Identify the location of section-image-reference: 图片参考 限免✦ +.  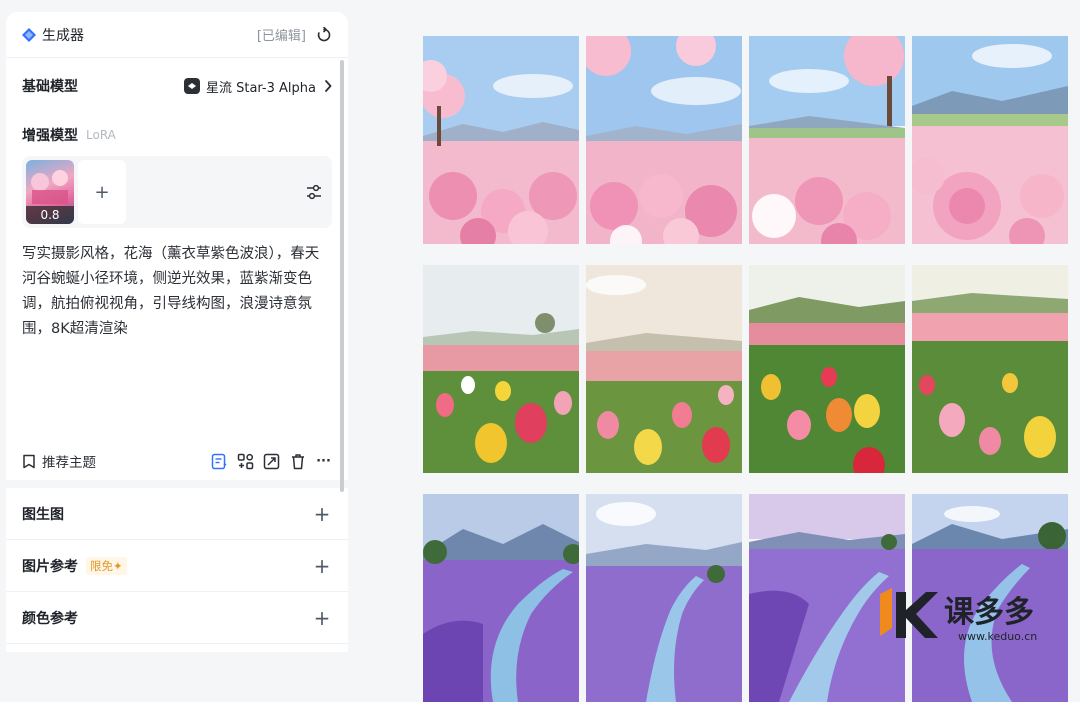
(177, 566).